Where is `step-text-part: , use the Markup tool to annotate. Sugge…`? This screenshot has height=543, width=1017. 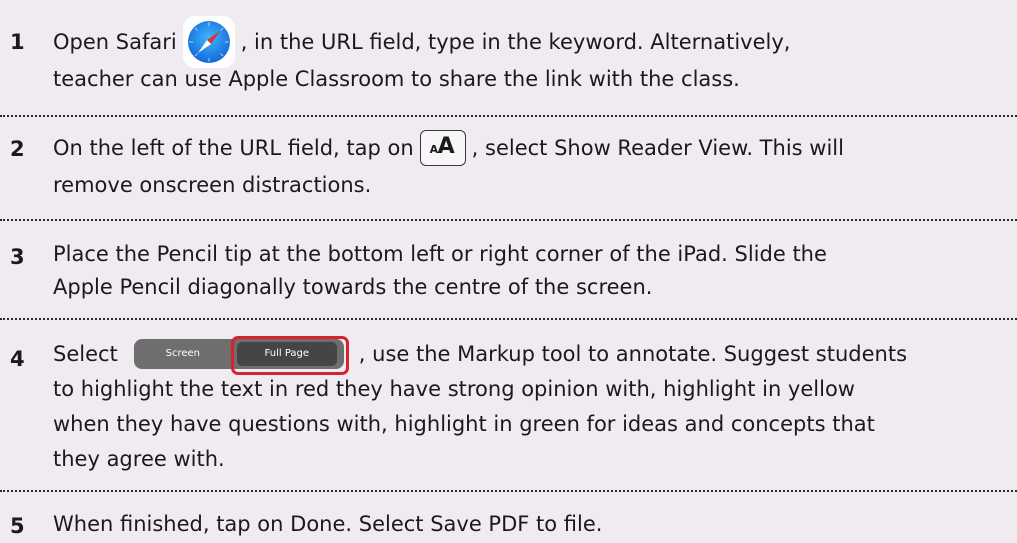
step-text-part: , use the Markup tool to annotate. Sugge… is located at coordinates (633, 354).